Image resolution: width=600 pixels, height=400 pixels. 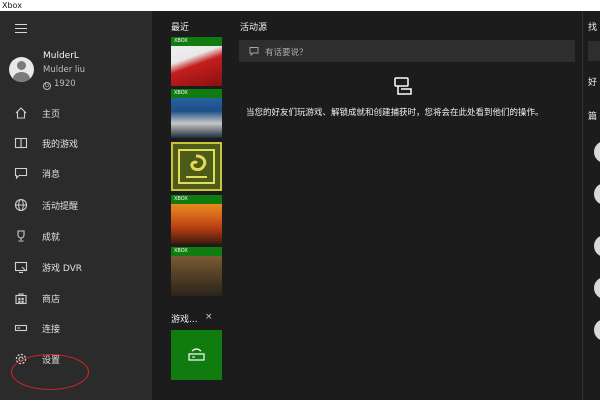 What do you see at coordinates (407, 51) in the screenshot?
I see `post-input: 有话要说？` at bounding box center [407, 51].